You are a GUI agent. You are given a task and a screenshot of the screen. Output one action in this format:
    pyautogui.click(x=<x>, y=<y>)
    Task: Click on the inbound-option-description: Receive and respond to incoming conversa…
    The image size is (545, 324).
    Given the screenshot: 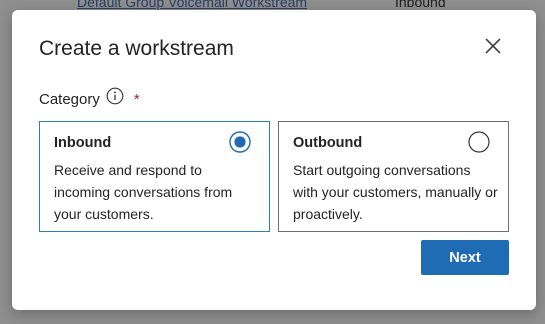 What is the action you would take?
    pyautogui.click(x=143, y=192)
    